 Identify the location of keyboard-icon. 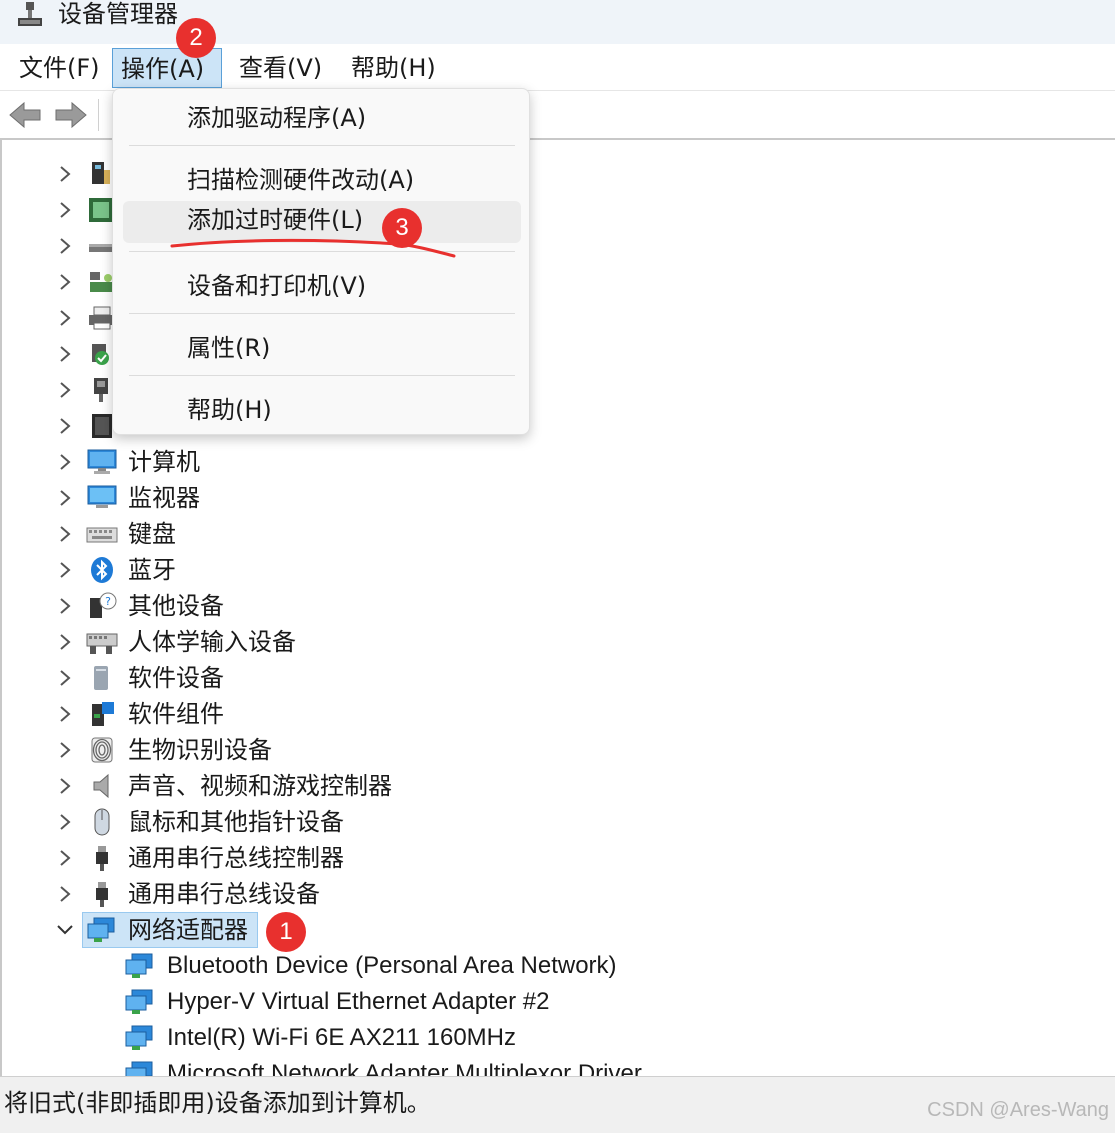
(102, 535).